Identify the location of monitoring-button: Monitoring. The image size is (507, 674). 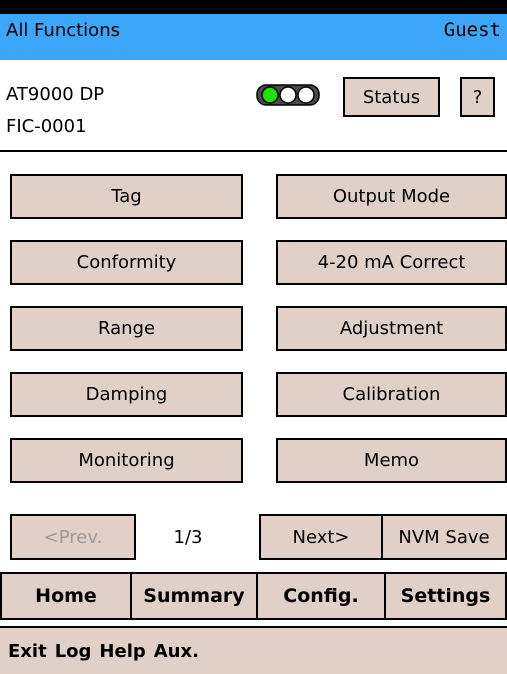
(126, 460).